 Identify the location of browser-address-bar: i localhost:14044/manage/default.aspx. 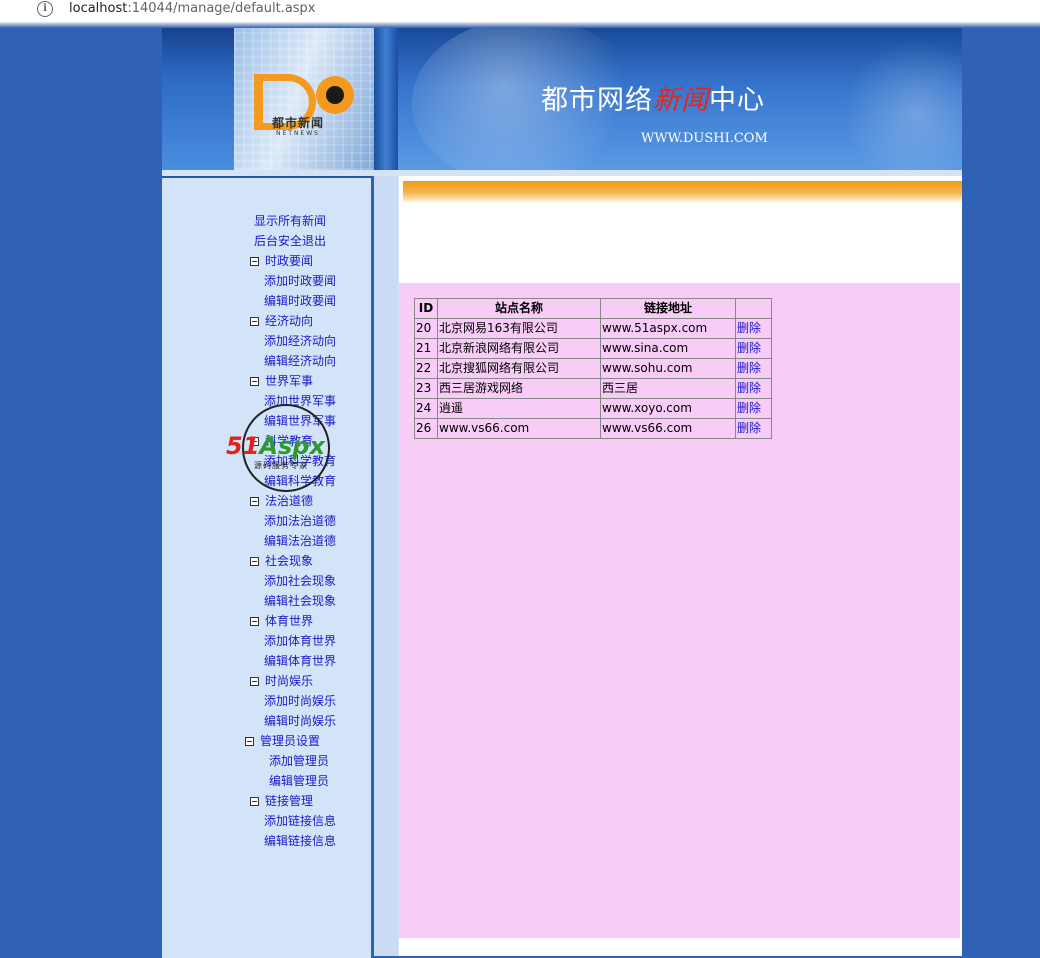
(520, 14).